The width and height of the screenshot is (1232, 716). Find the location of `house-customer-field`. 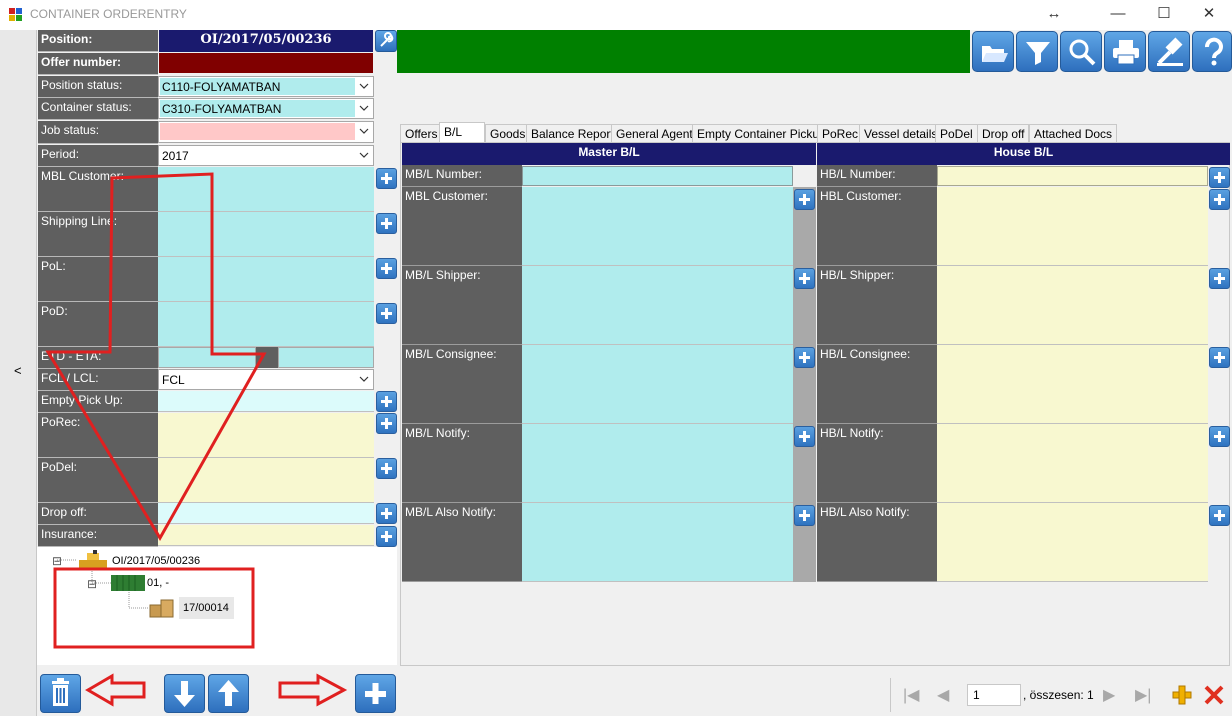

house-customer-field is located at coordinates (1072, 226).